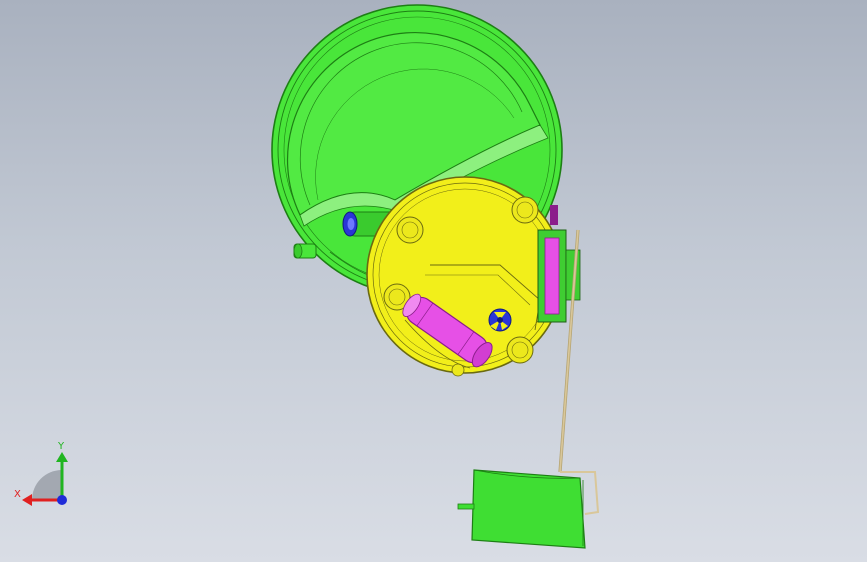  Describe the element at coordinates (45, 475) in the screenshot. I see `coordinate-triad: Y X` at that location.